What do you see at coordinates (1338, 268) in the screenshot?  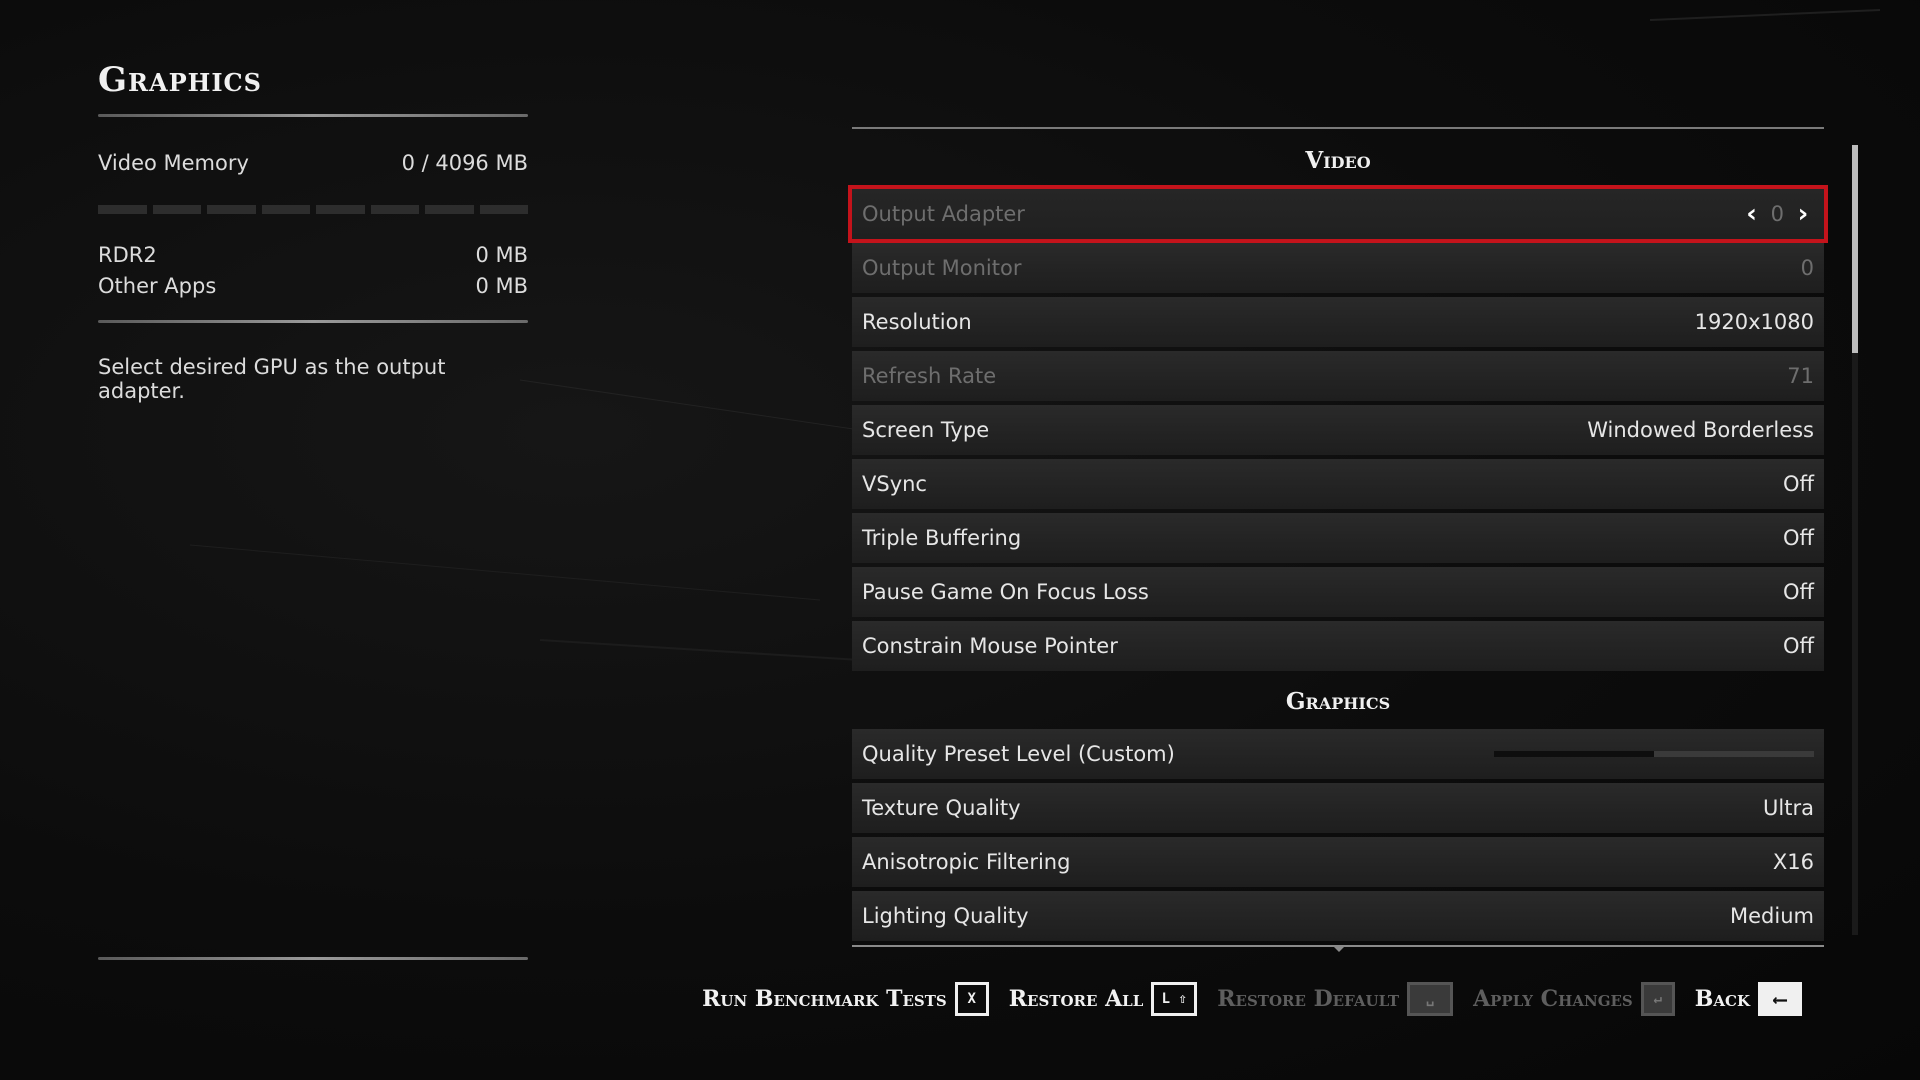 I see `setting-output-monitor: Output Monitor 0` at bounding box center [1338, 268].